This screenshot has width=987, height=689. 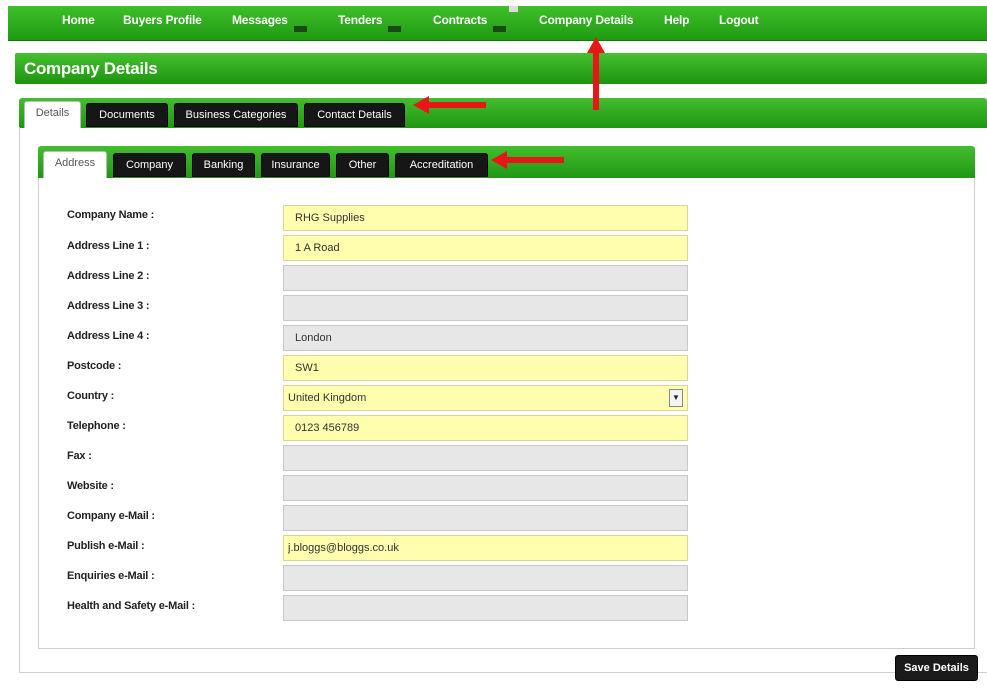 I want to click on annotation-arrow-inner-tabs, so click(x=535, y=160).